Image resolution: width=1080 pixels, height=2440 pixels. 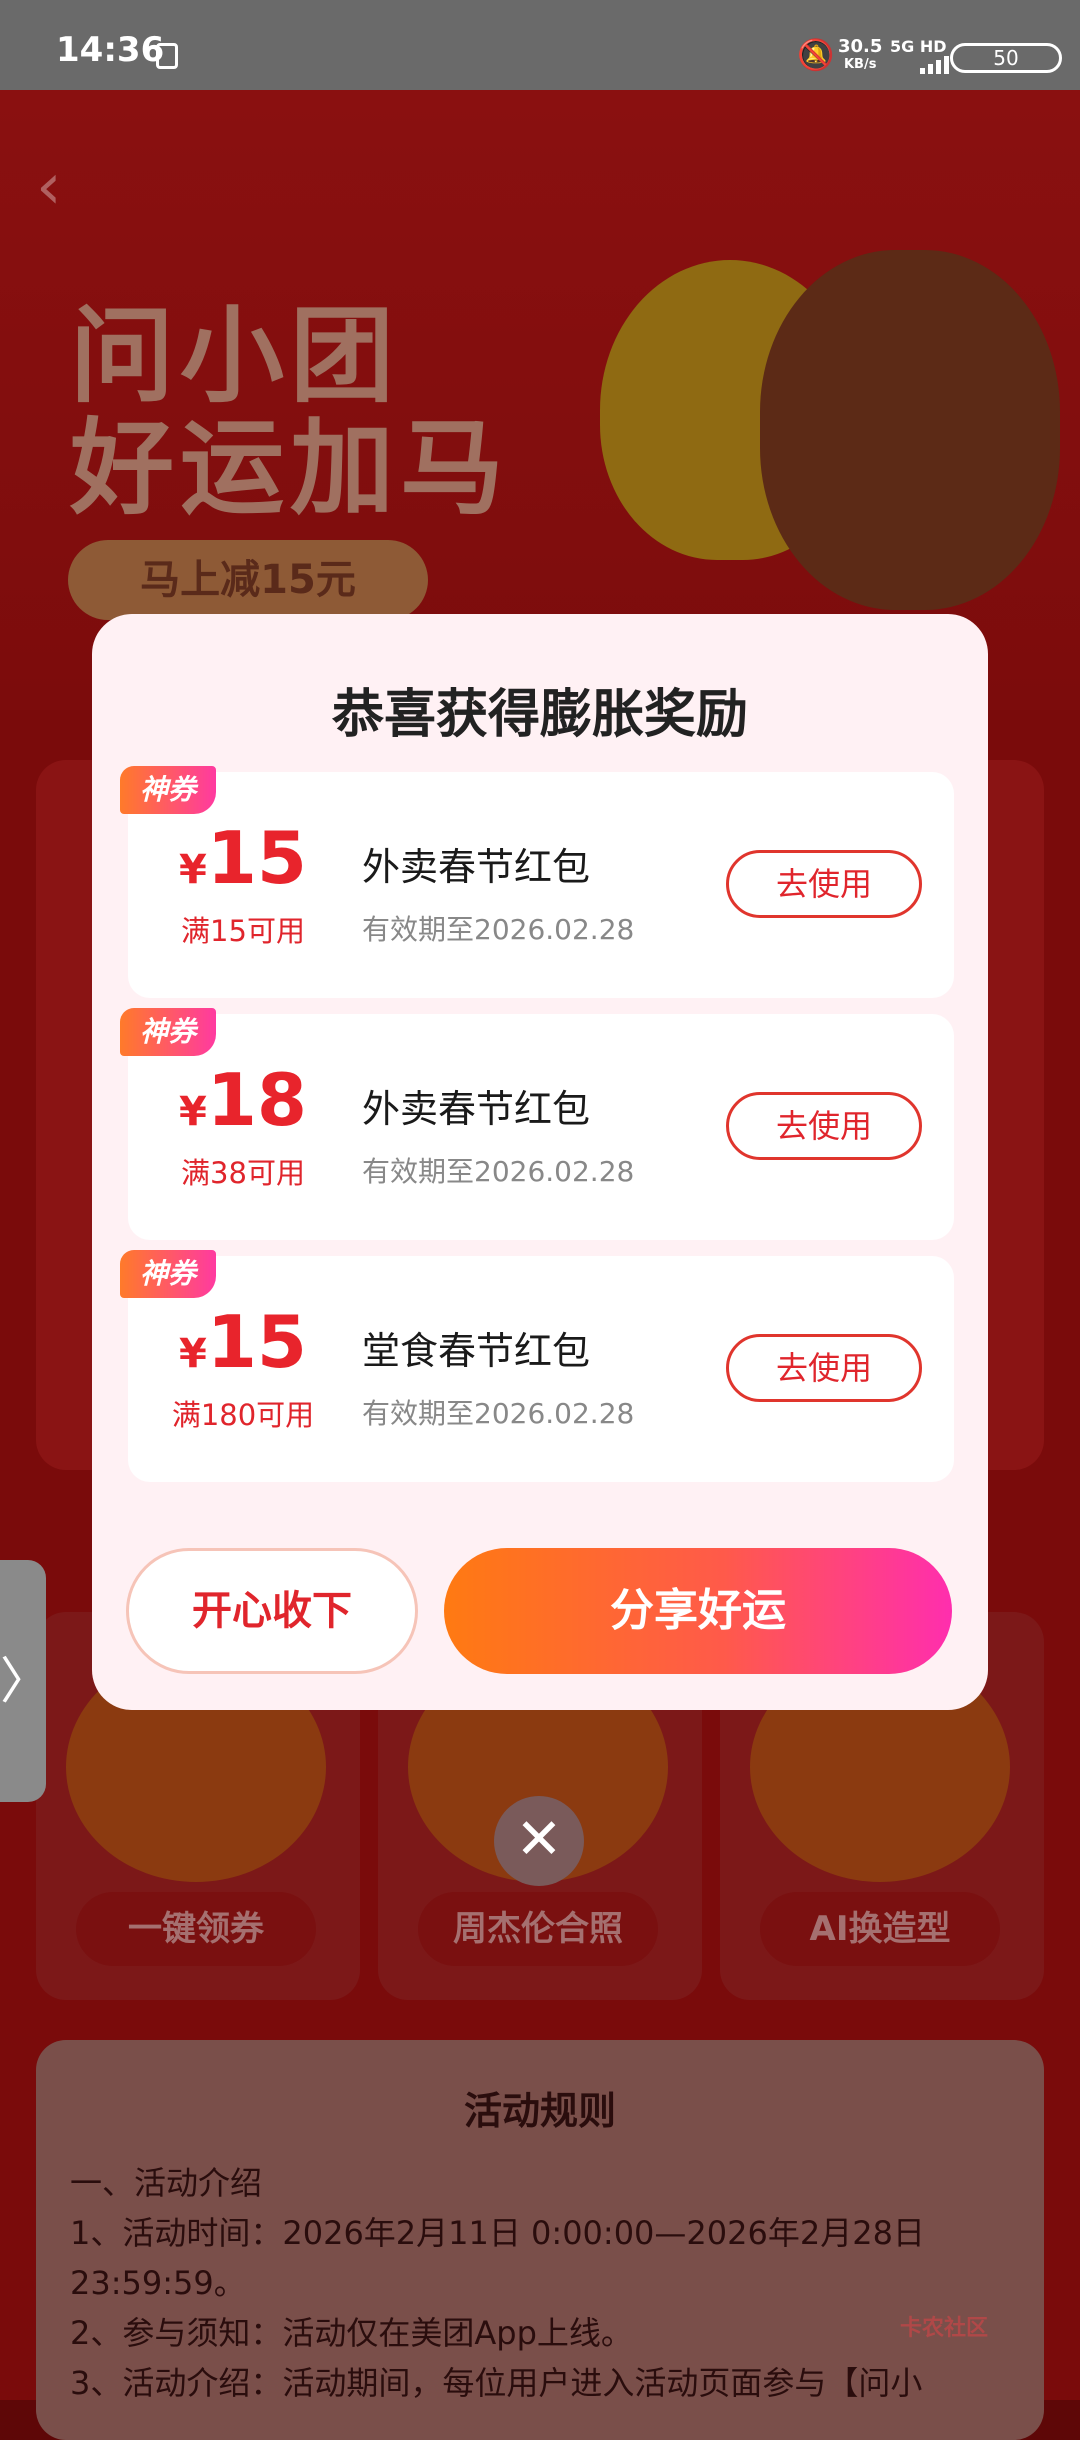 I want to click on rules-line: 23:59:59。, so click(x=158, y=2283).